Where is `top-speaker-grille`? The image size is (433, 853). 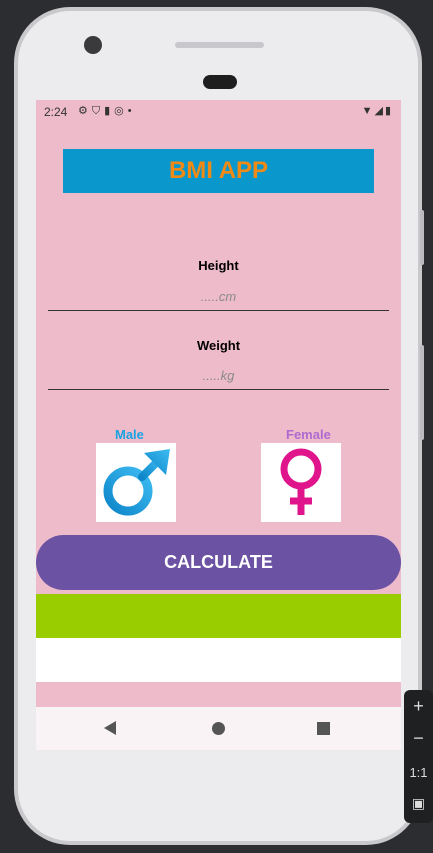 top-speaker-grille is located at coordinates (219, 45).